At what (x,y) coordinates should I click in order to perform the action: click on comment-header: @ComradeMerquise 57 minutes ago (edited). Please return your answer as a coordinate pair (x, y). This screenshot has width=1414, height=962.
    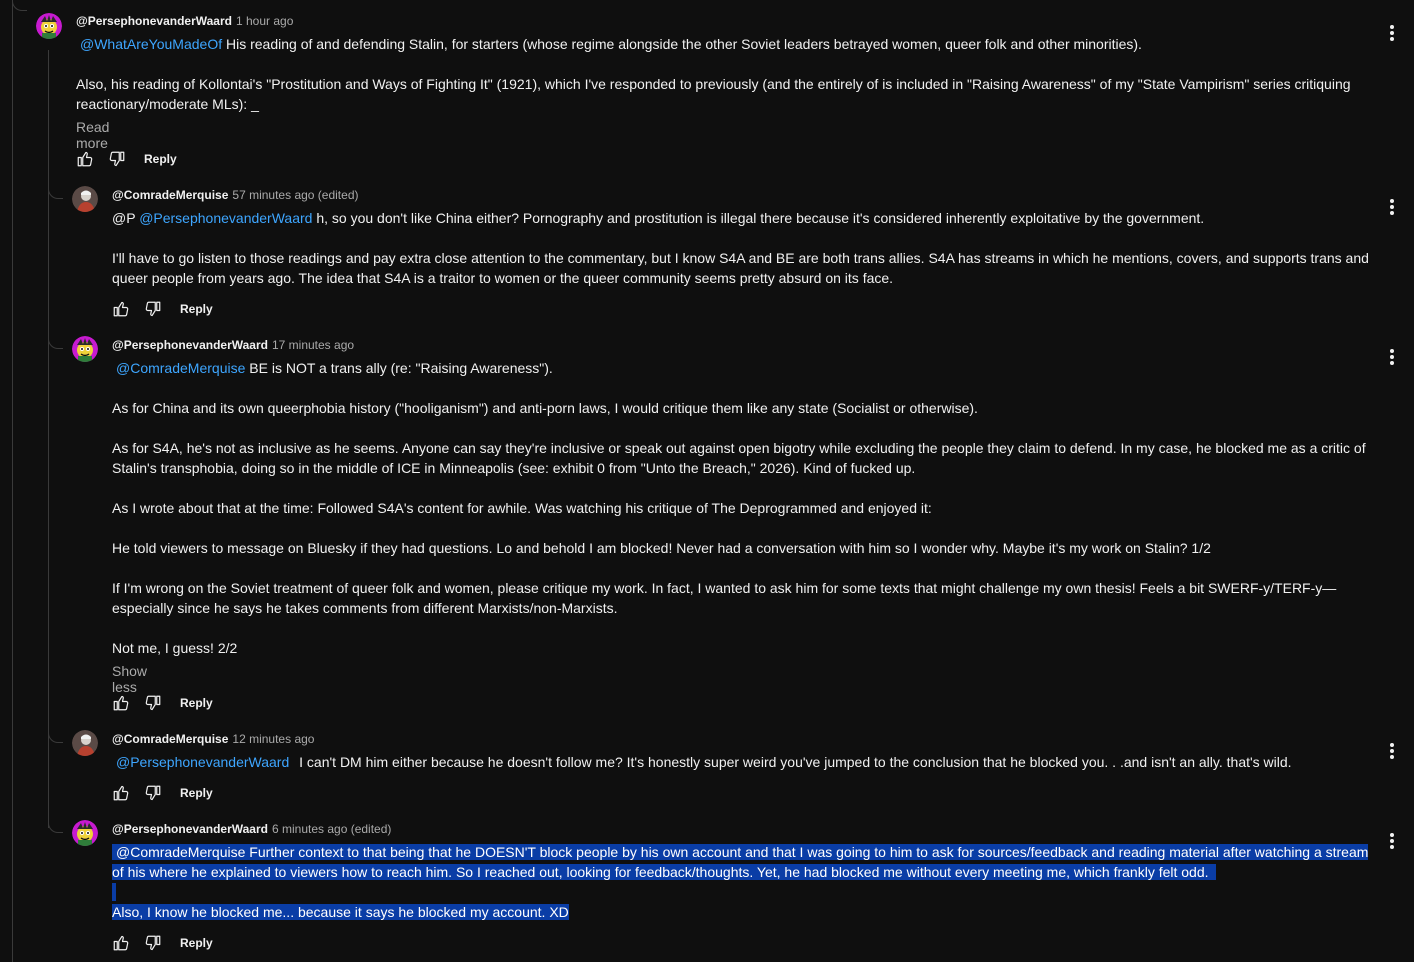
    Looking at the image, I should click on (235, 195).